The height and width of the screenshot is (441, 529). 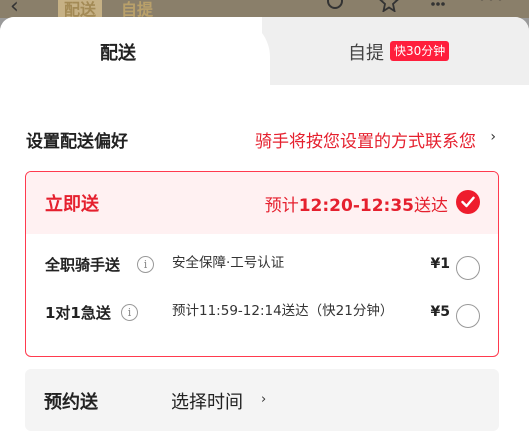 What do you see at coordinates (283, 311) in the screenshot?
I see `option-description: 预计11:59-12:14送达（快21分钟）` at bounding box center [283, 311].